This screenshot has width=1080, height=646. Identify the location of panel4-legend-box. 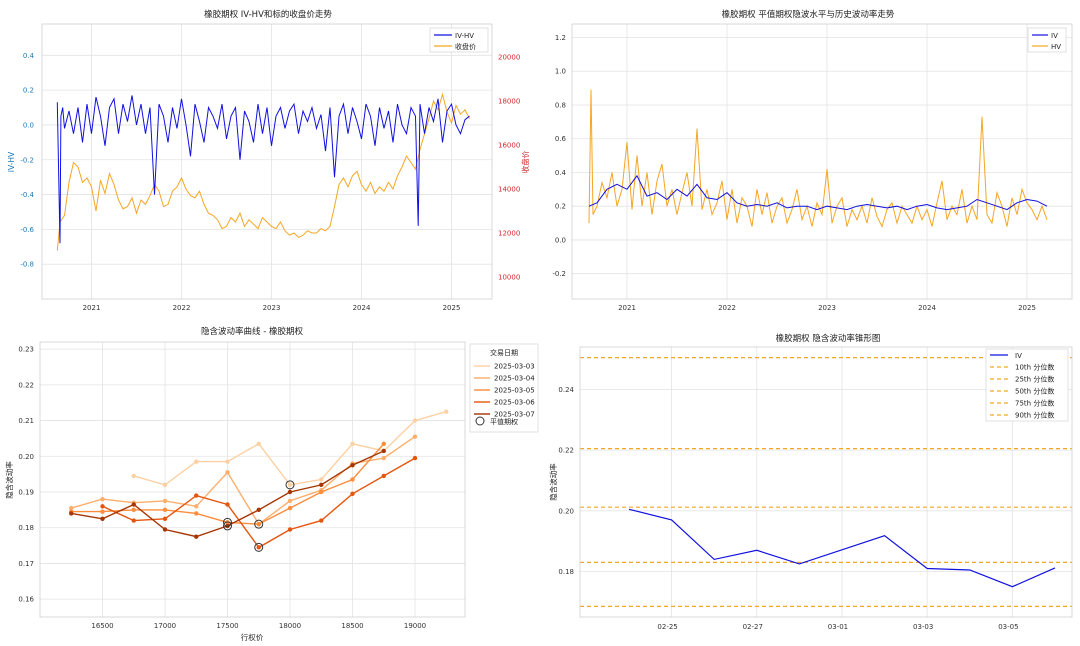
(1027, 385).